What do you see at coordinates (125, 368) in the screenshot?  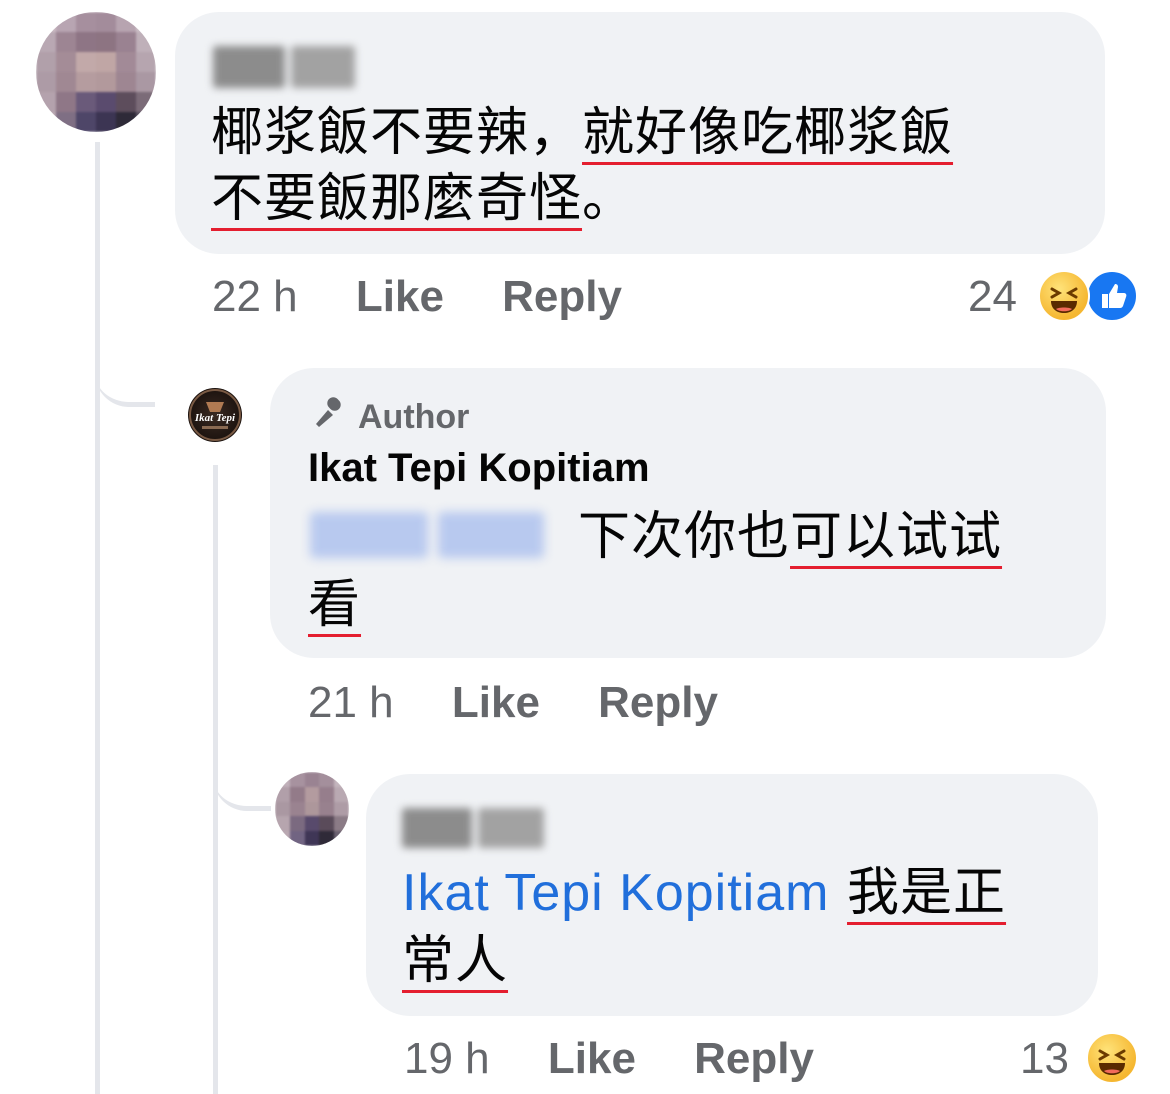 I see `thread-connector-reply1` at bounding box center [125, 368].